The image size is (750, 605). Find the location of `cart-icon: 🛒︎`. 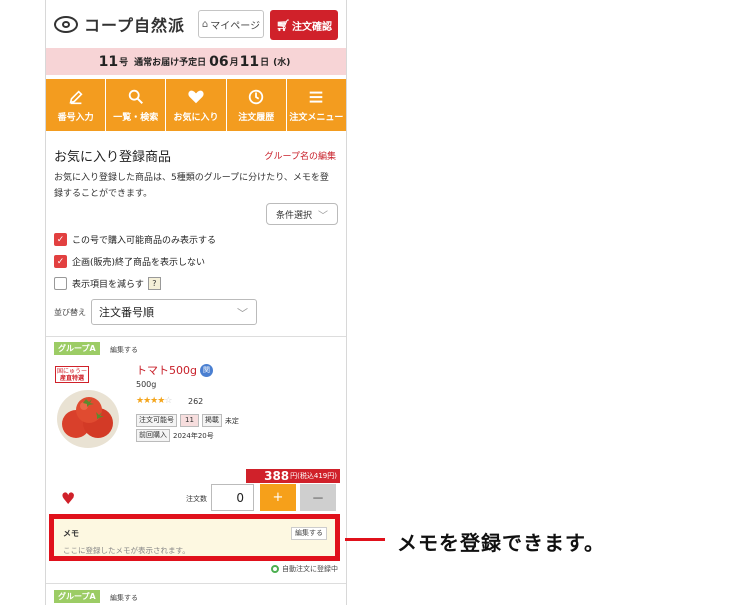

cart-icon: 🛒︎ is located at coordinates (283, 25).